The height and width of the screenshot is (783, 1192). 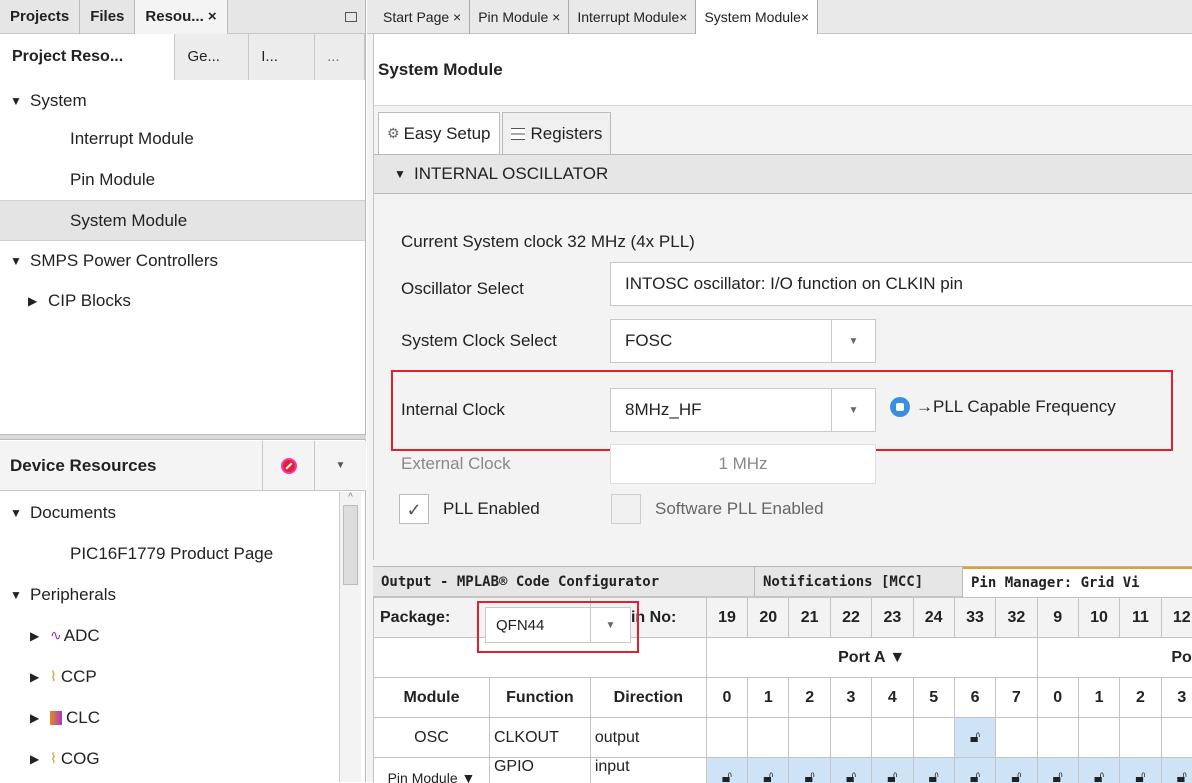 What do you see at coordinates (169, 512) in the screenshot?
I see `tree-item-documents: ▼Documents` at bounding box center [169, 512].